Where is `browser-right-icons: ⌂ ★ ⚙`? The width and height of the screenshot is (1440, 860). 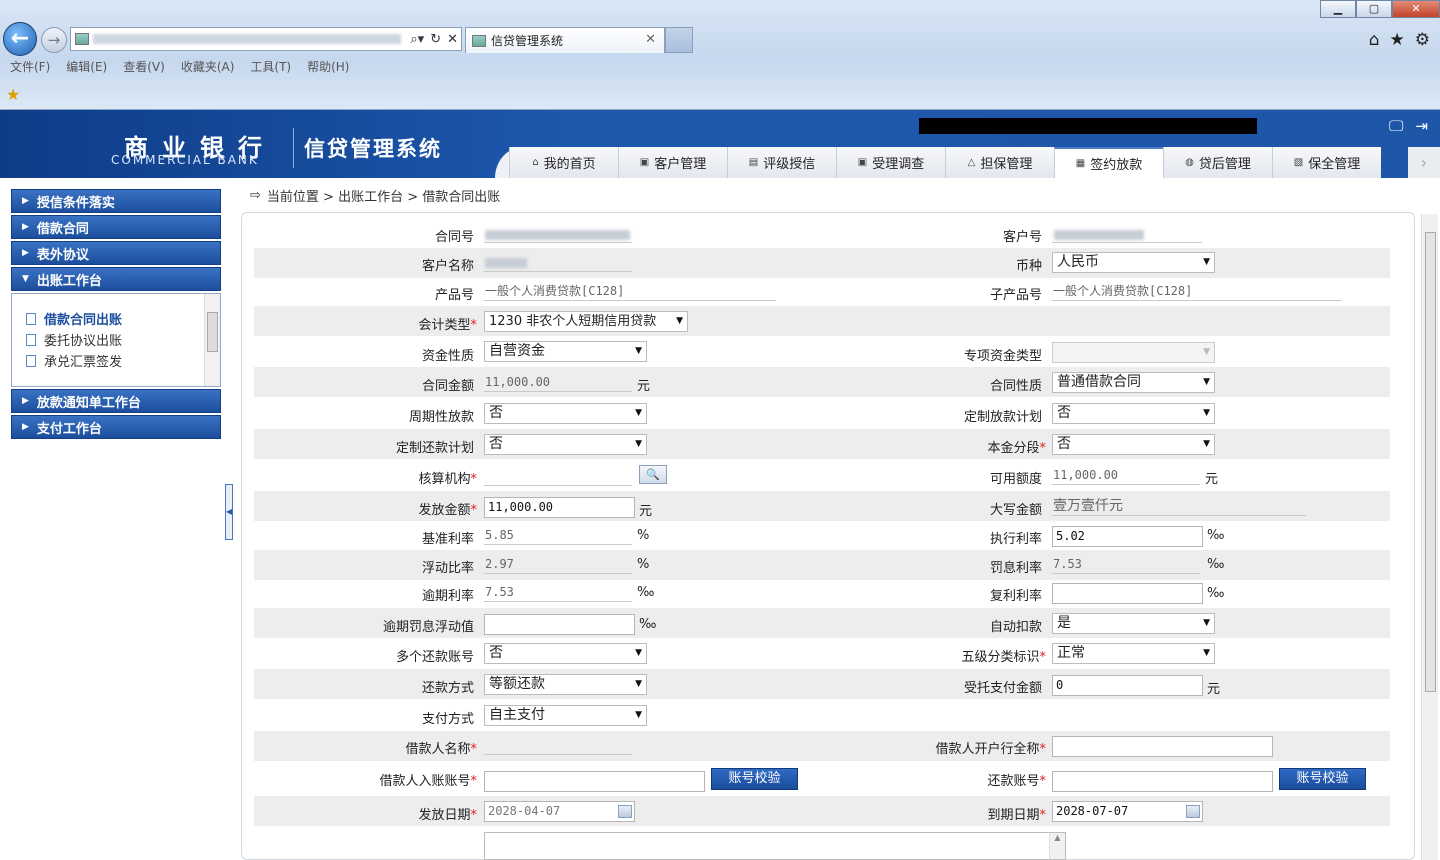
browser-right-icons: ⌂ ★ ⚙ is located at coordinates (1399, 40).